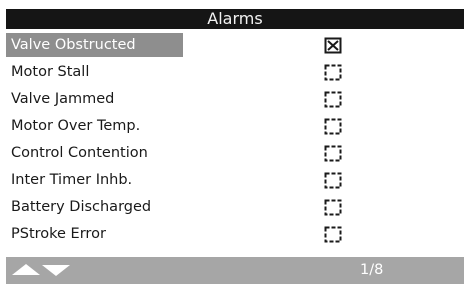 This screenshot has width=469, height=284. What do you see at coordinates (72, 180) in the screenshot?
I see `alarm-label: Inter Timer Inhb.` at bounding box center [72, 180].